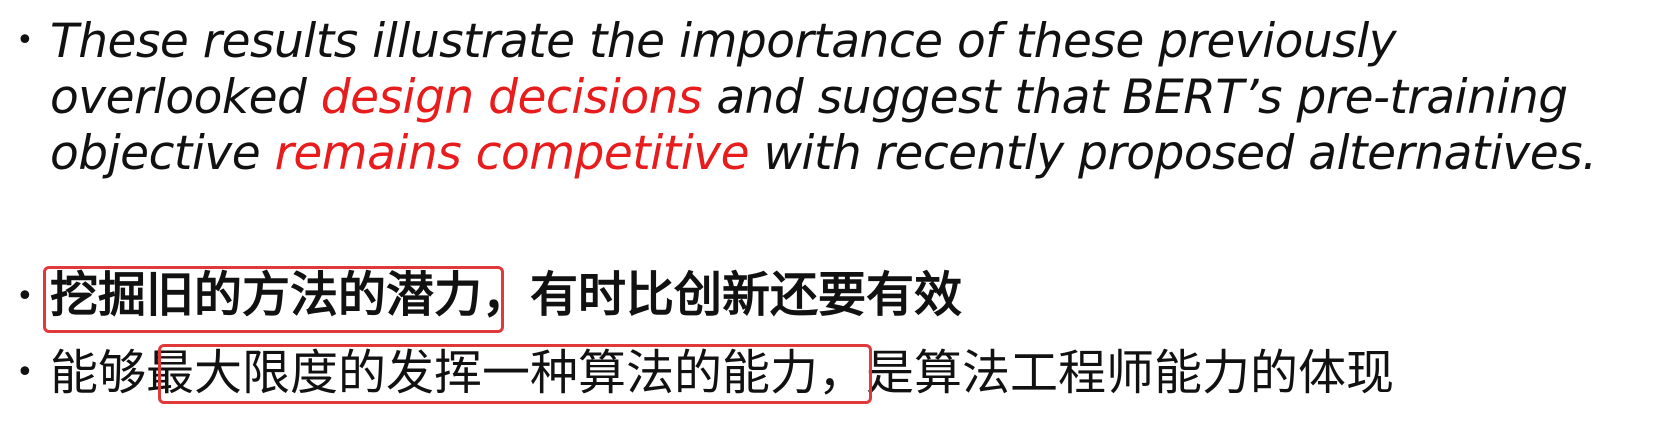 This screenshot has width=1669, height=448. I want to click on point-old-methods: 挖掘旧的方法的潜力，有时比创新还要有效, so click(506, 295).